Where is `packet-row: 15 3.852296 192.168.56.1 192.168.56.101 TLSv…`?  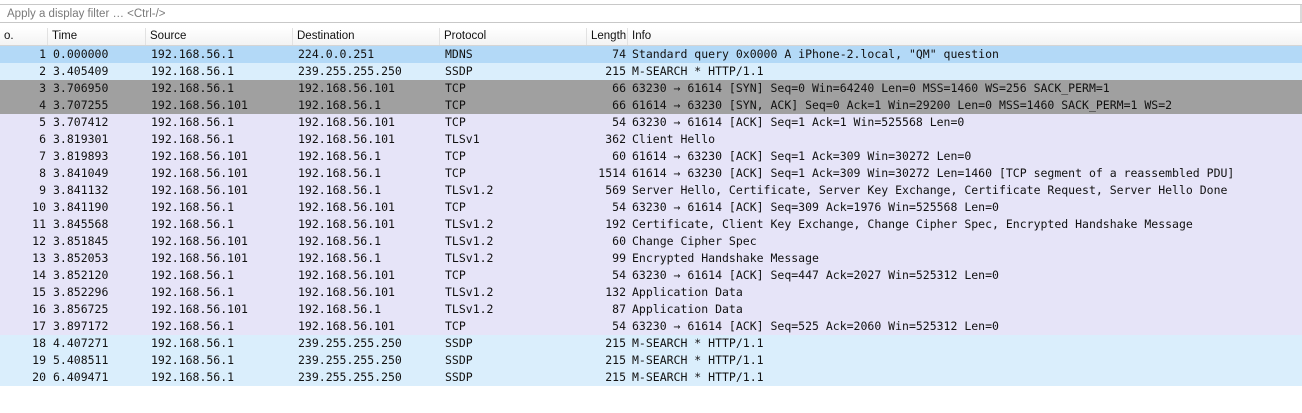 packet-row: 15 3.852296 192.168.56.1 192.168.56.101 TLSv… is located at coordinates (651, 292).